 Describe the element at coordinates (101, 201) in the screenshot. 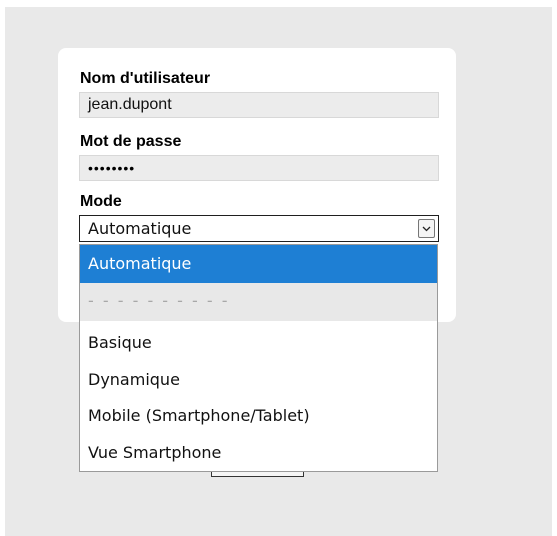

I see `mode-label: Mode` at that location.